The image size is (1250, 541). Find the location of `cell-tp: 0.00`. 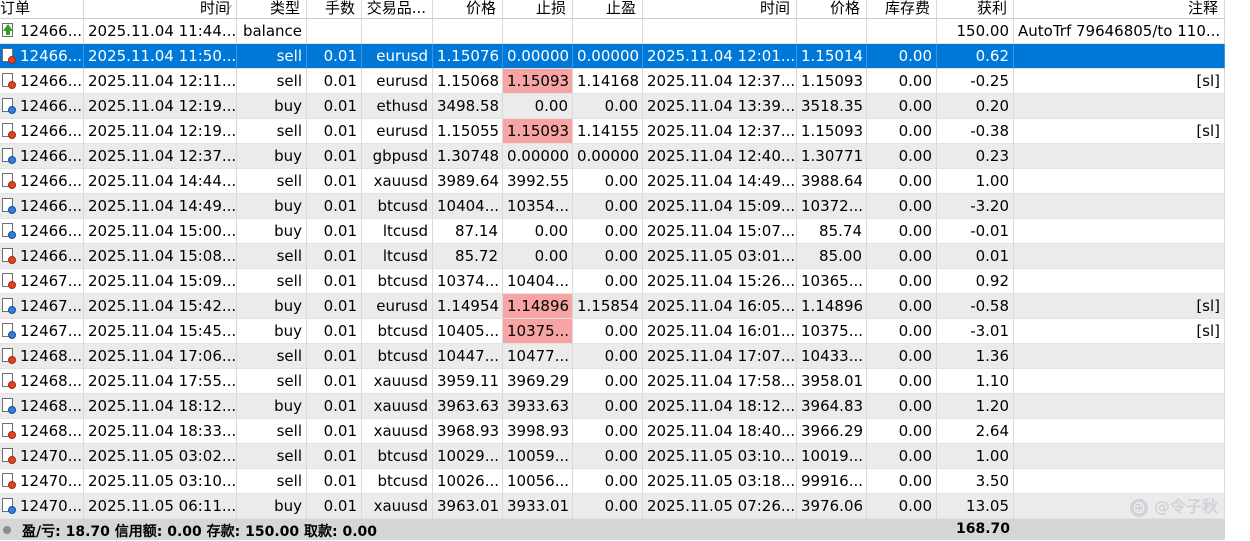

cell-tp: 0.00 is located at coordinates (608, 406).